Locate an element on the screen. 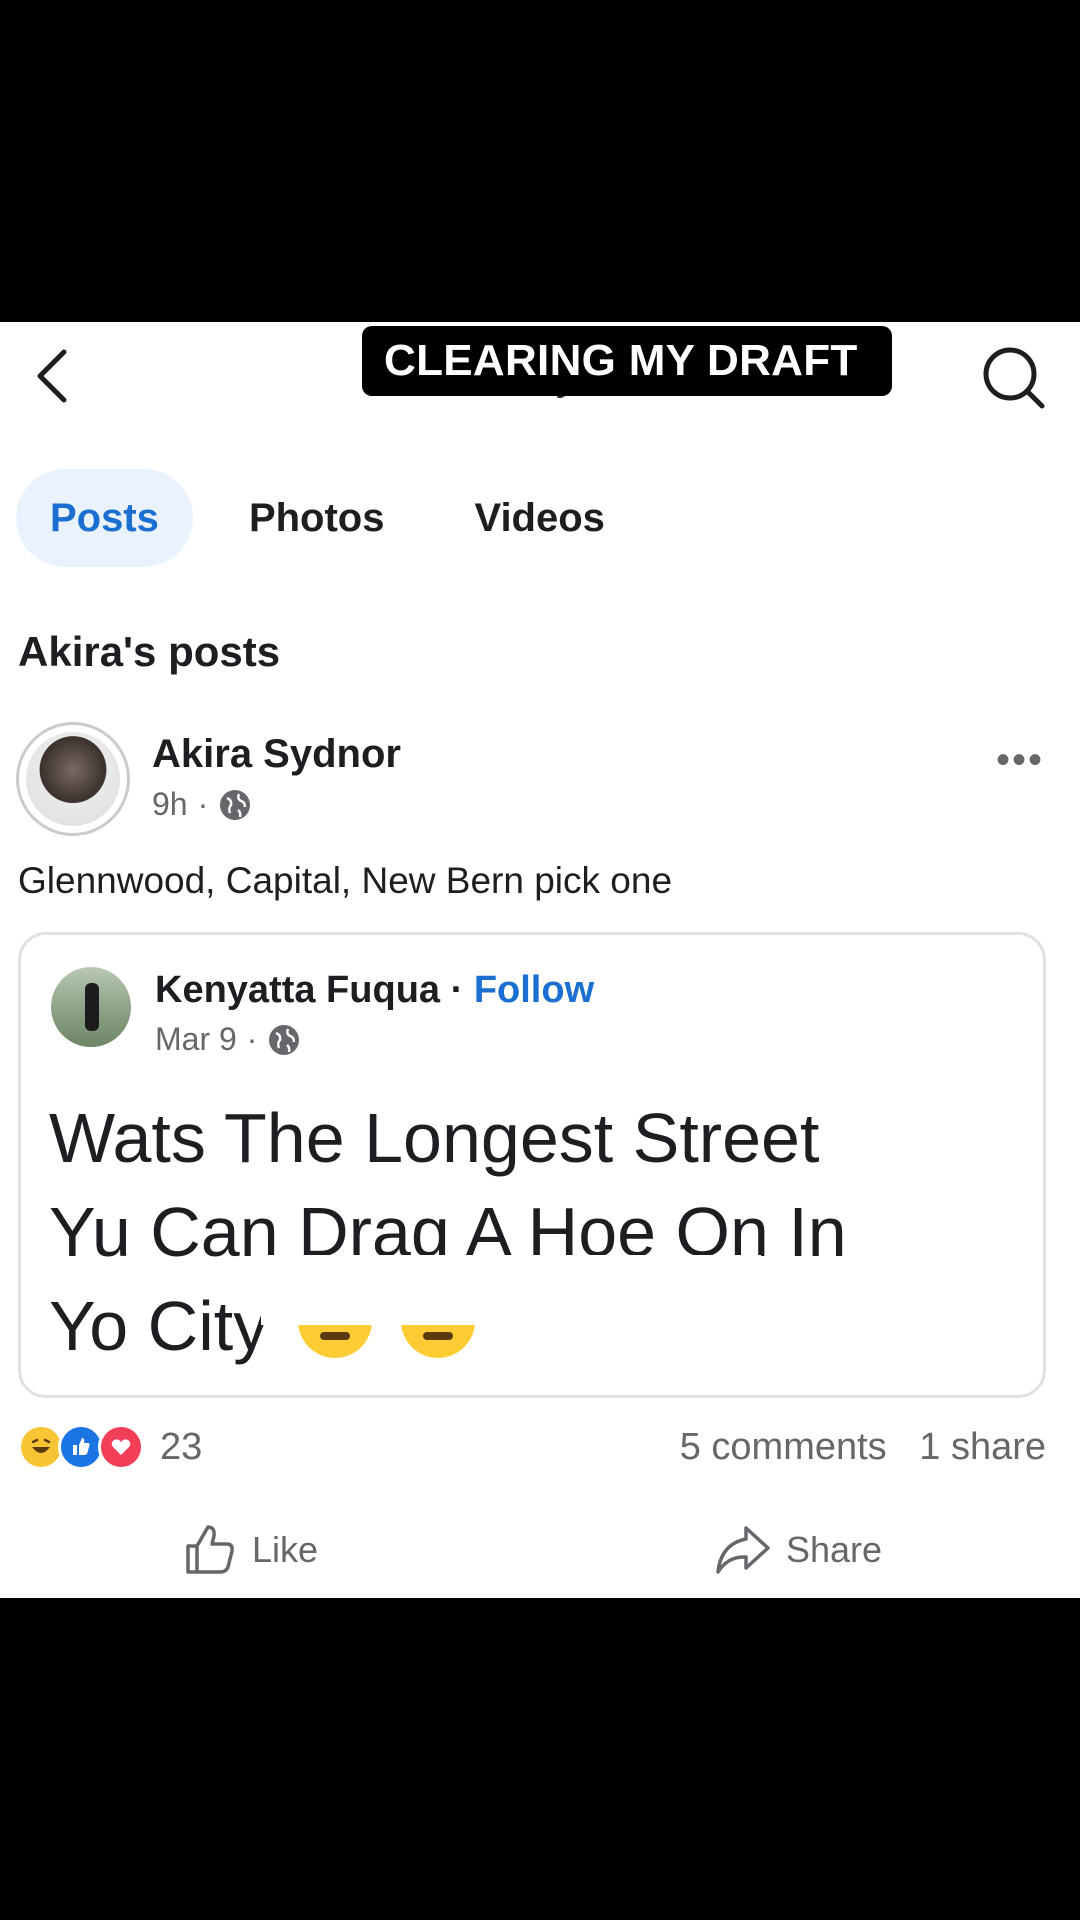 This screenshot has width=1080, height=1920. share-arrow-icon is located at coordinates (743, 1550).